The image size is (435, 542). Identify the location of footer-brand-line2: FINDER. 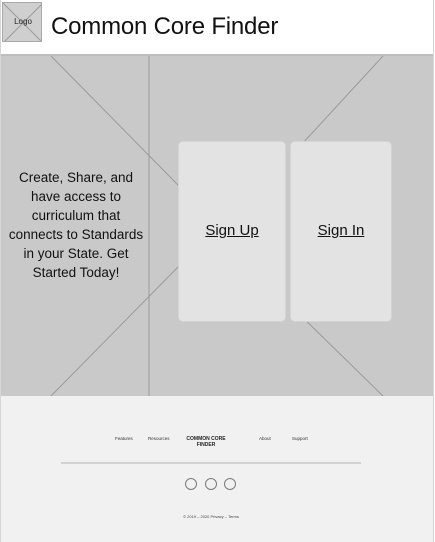
(206, 445).